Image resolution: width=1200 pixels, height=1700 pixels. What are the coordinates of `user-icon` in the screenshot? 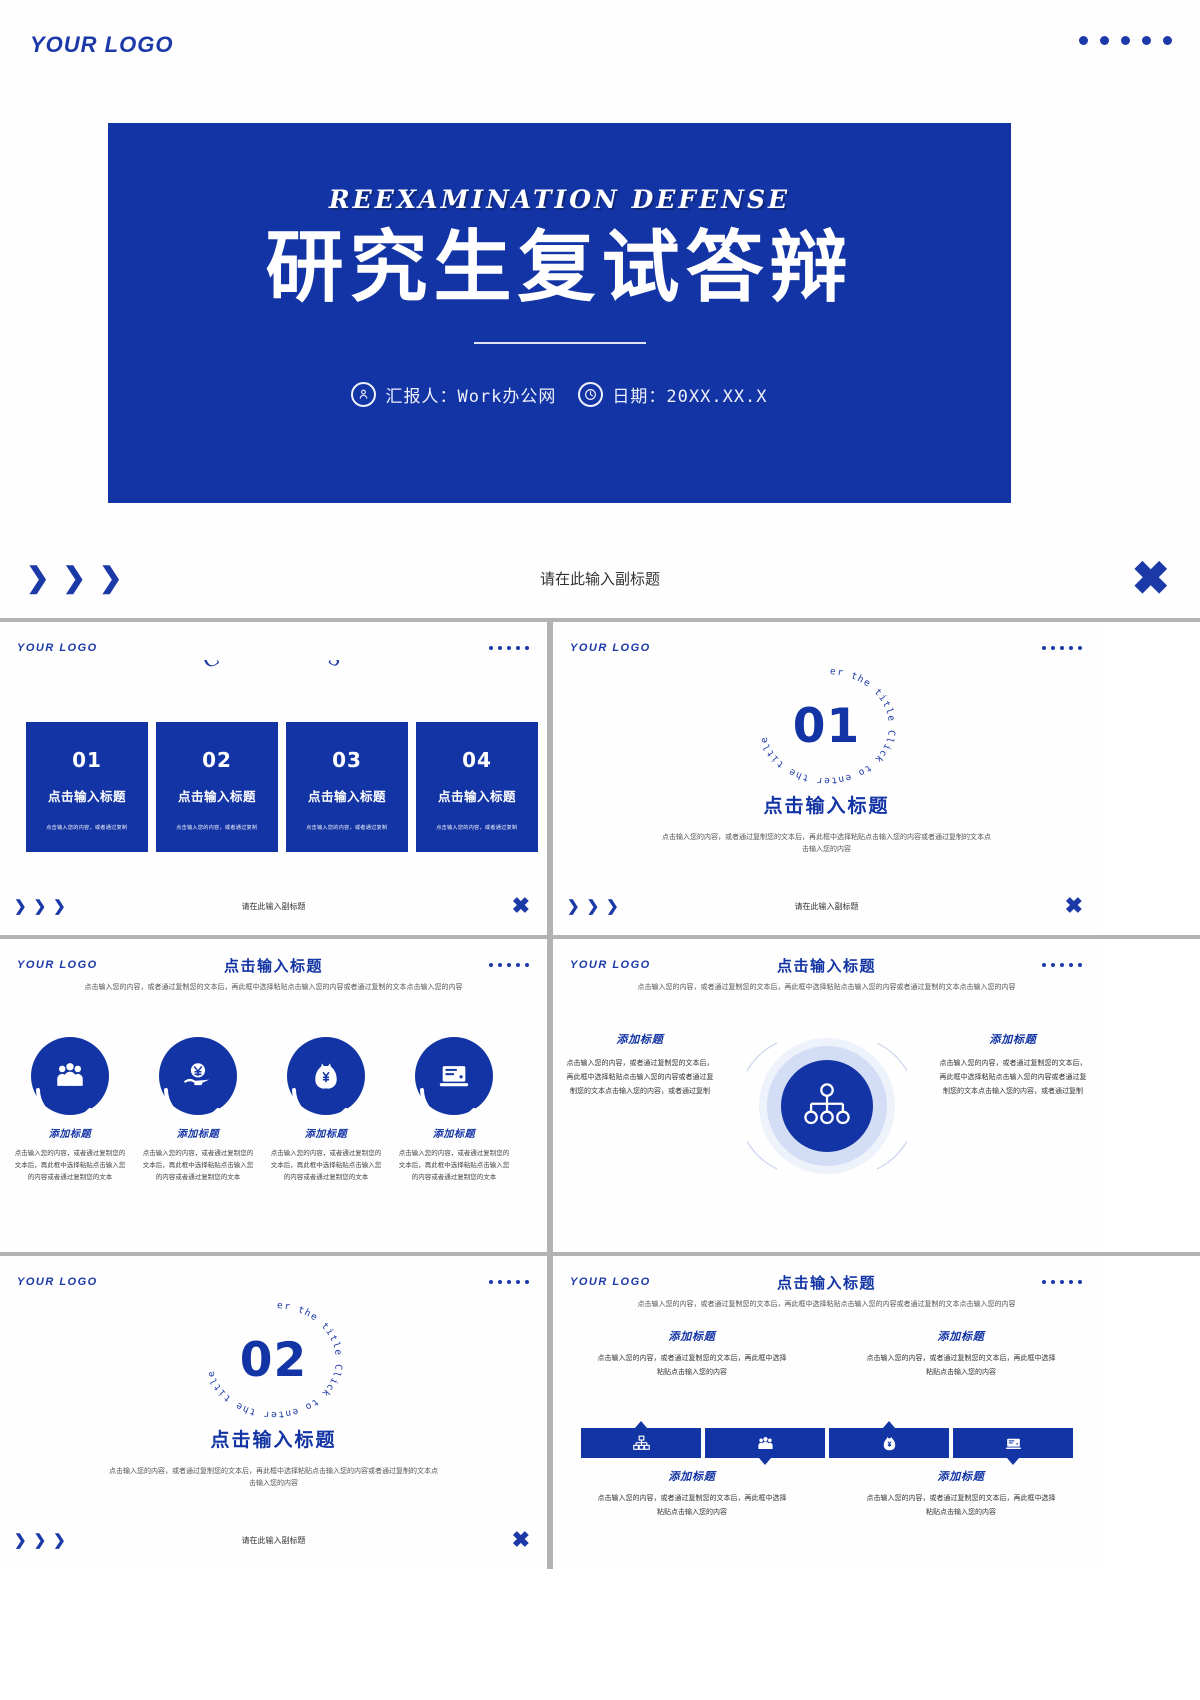 It's located at (364, 394).